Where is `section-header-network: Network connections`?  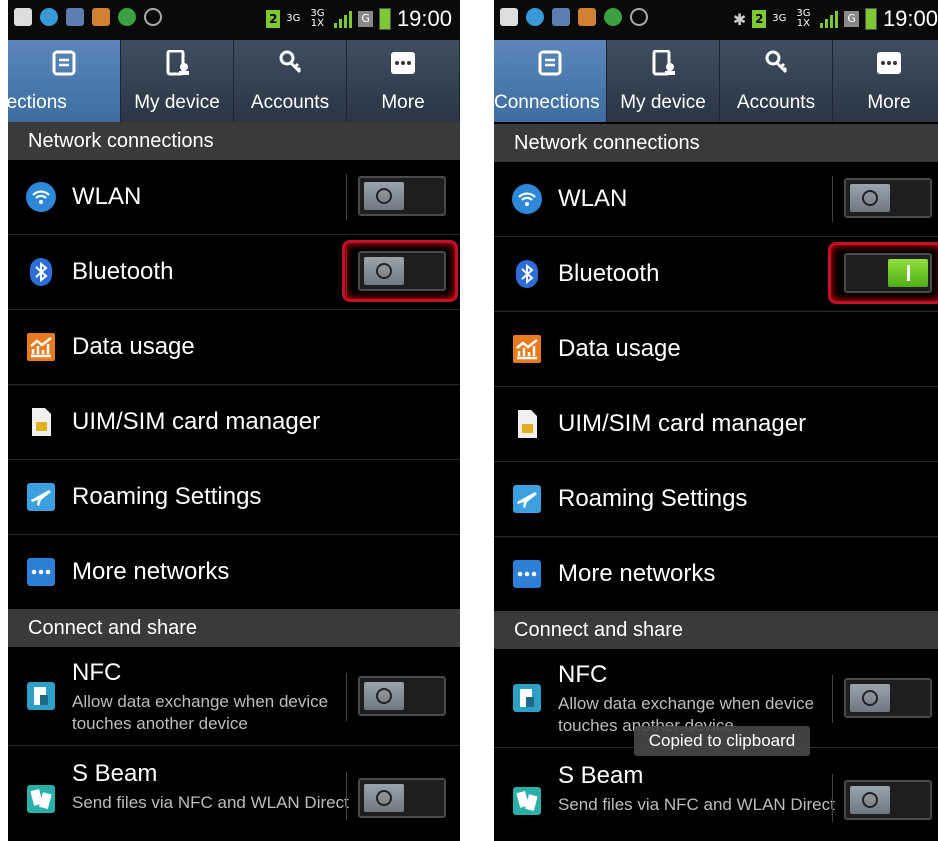
section-header-network: Network connections is located at coordinates (716, 143).